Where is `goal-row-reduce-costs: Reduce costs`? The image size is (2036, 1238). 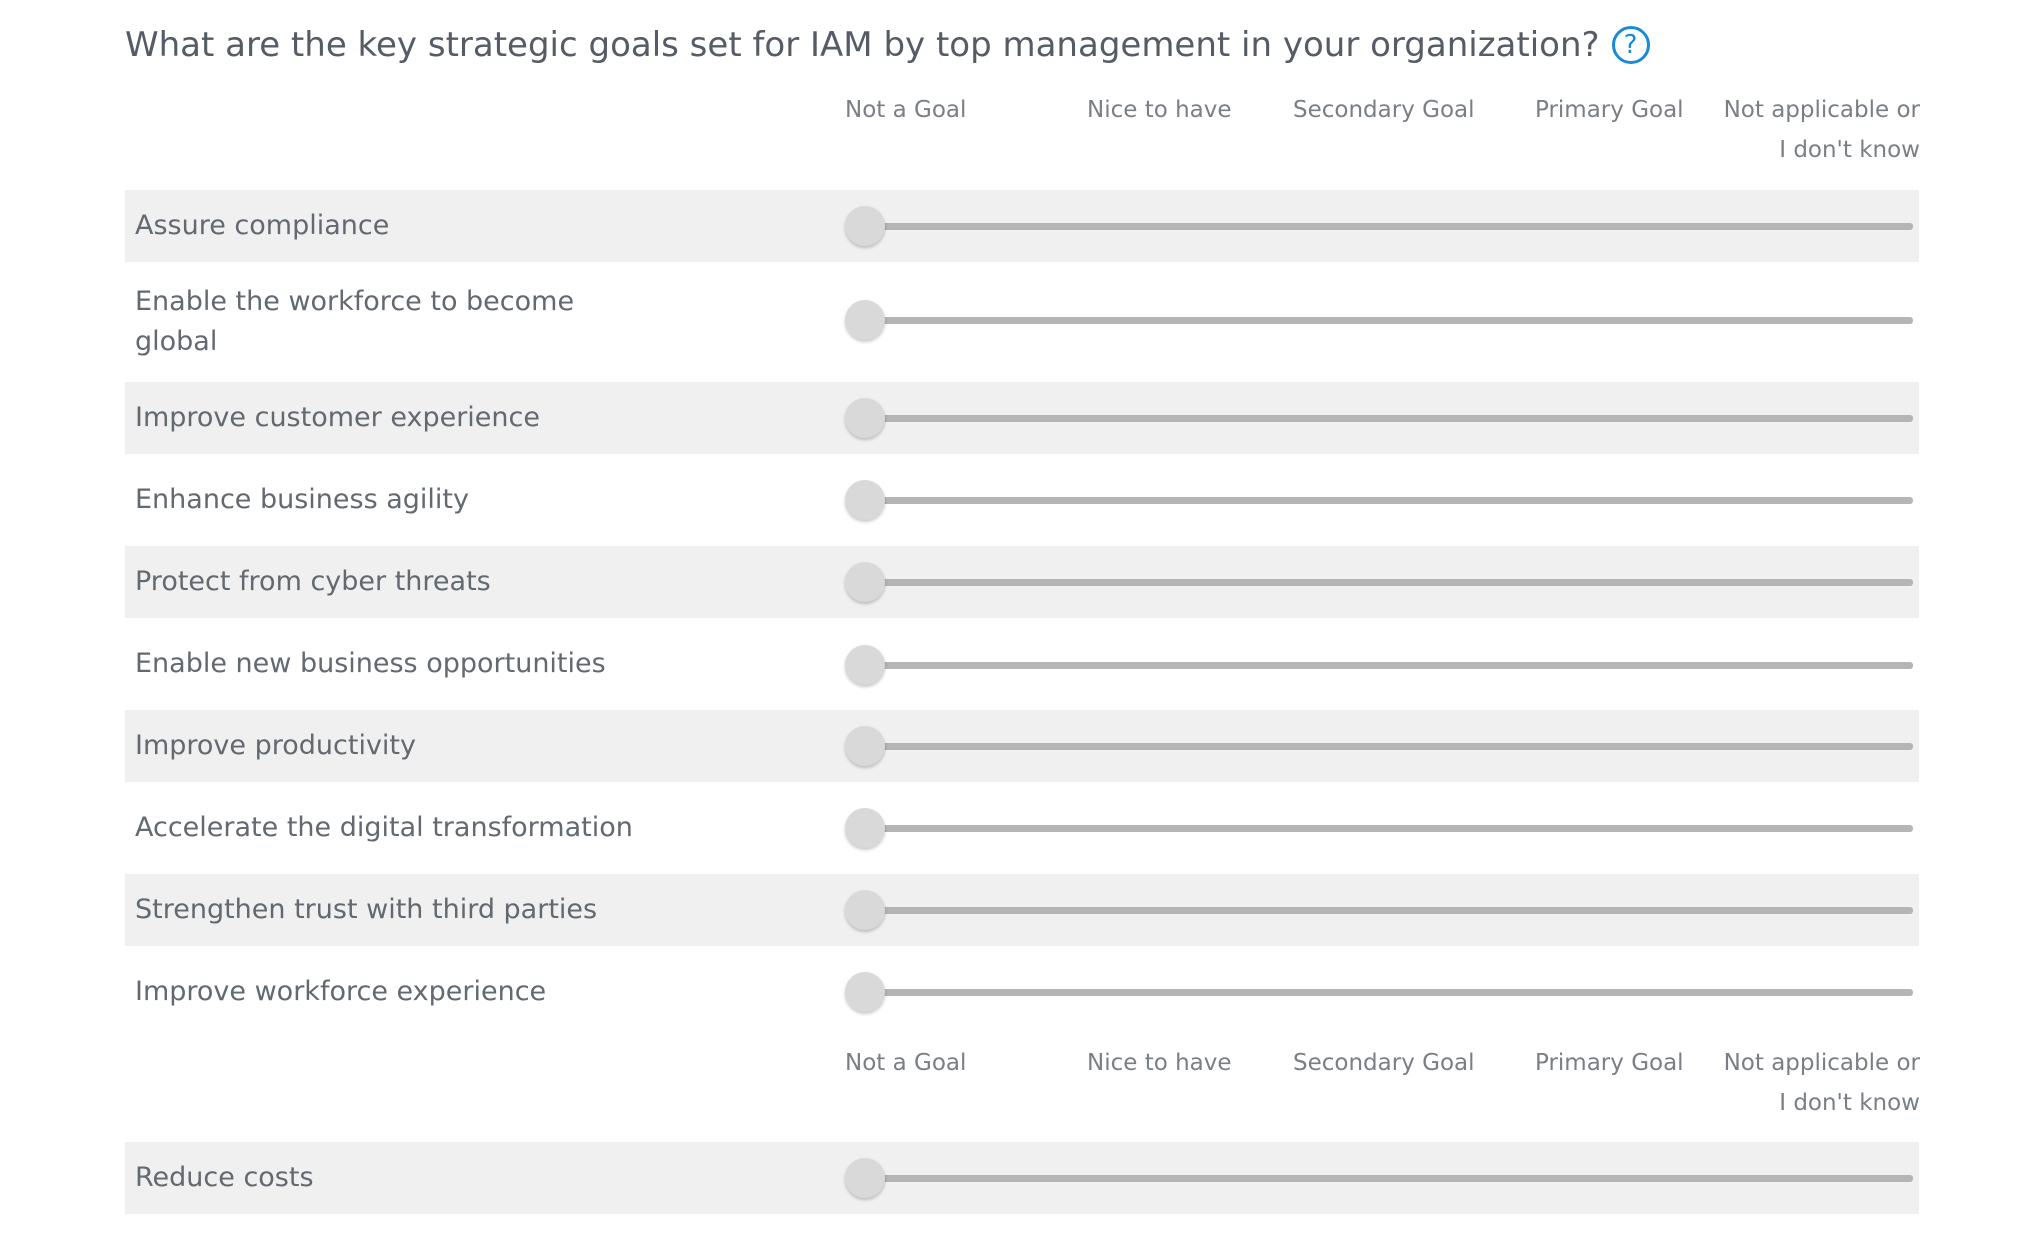
goal-row-reduce-costs: Reduce costs is located at coordinates (1022, 1178).